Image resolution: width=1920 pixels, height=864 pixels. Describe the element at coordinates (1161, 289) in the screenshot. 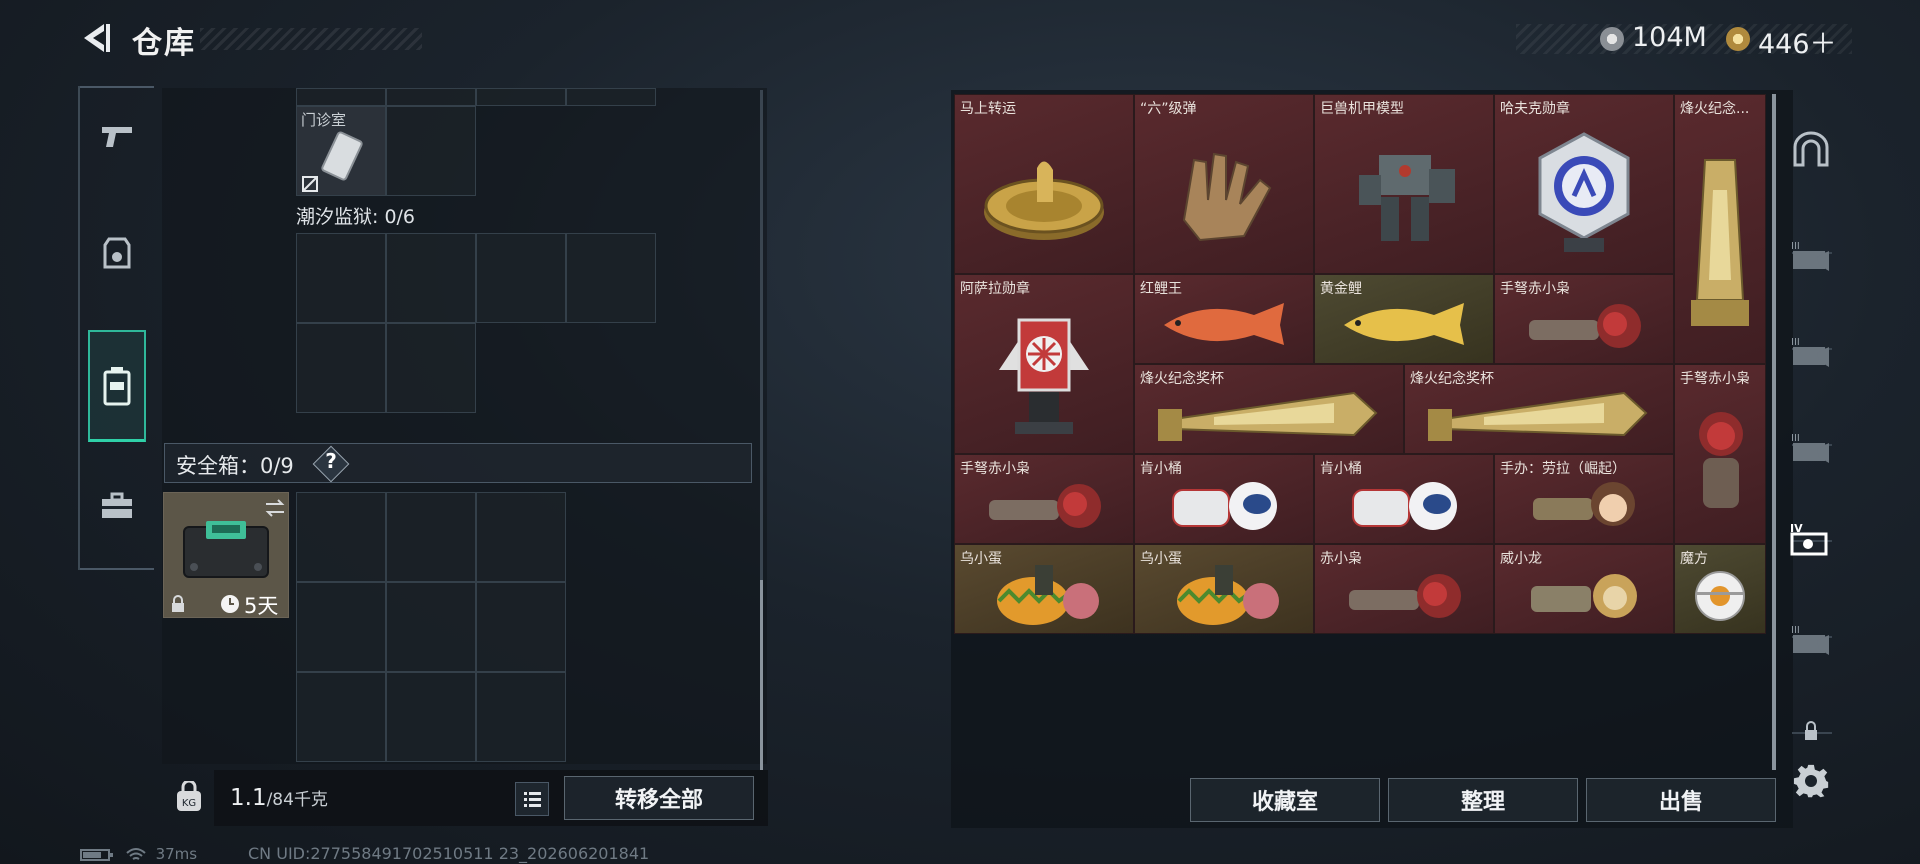

I see `item-name: 红鲤王` at that location.